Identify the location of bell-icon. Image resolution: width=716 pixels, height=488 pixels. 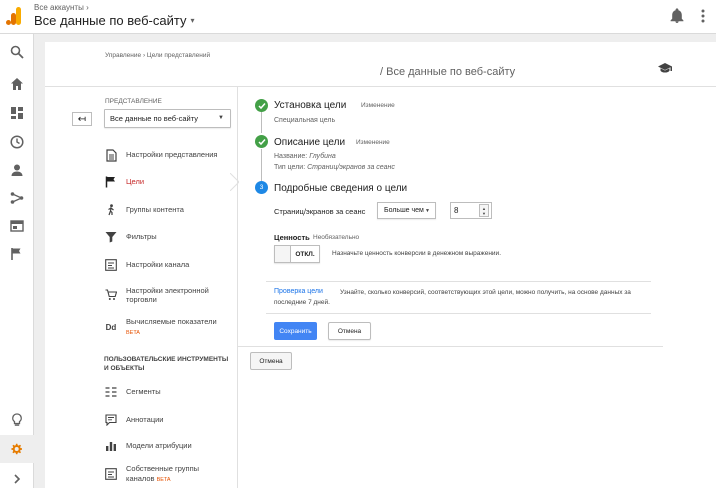
(677, 16).